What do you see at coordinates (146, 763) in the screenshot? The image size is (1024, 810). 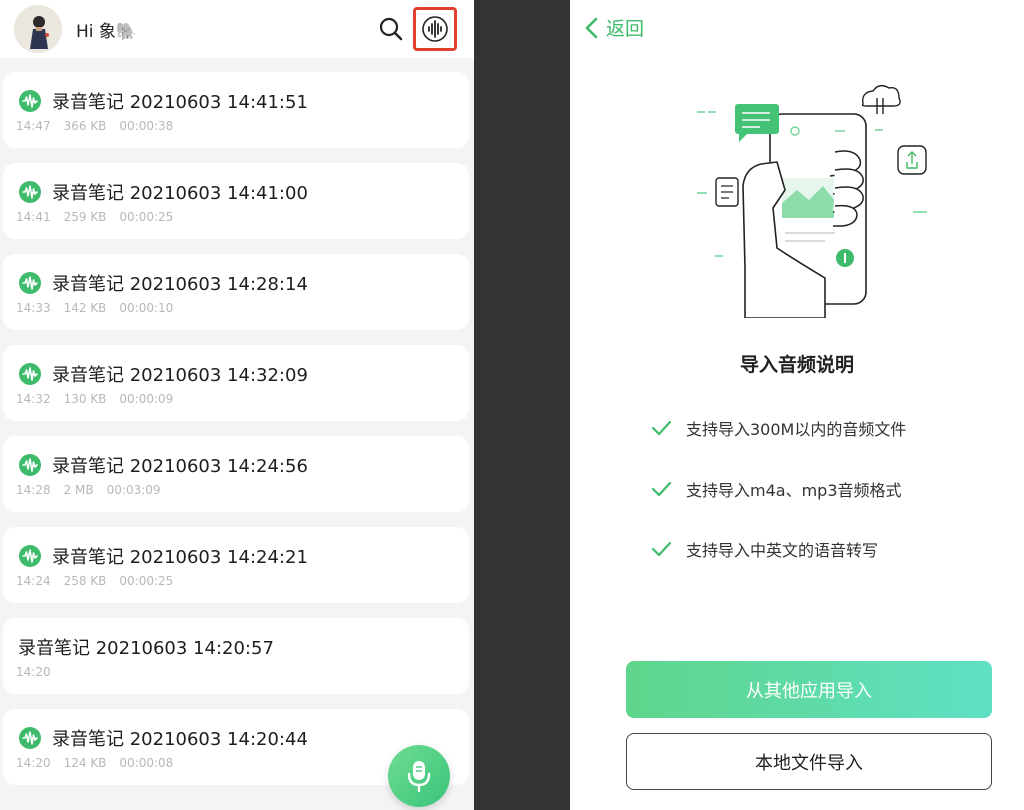 I see `recording-duration: 00:00:08` at bounding box center [146, 763].